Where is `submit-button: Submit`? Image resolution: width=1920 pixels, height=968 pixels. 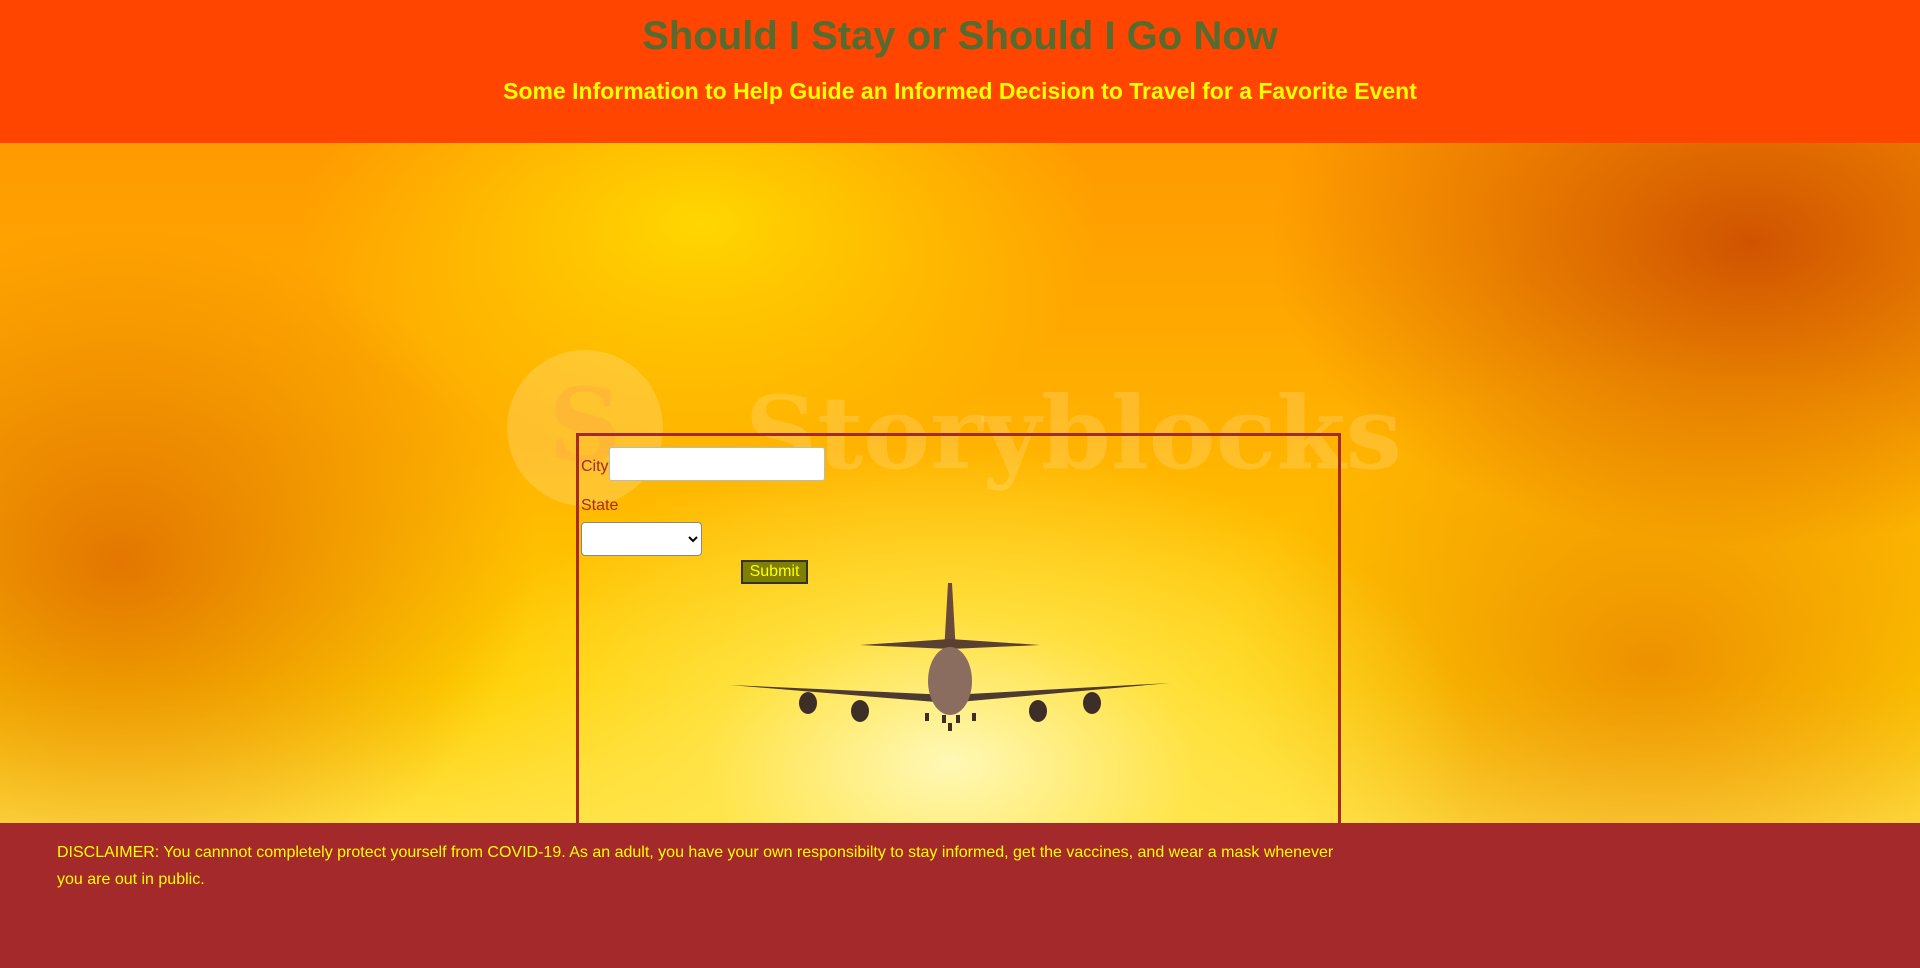
submit-button: Submit is located at coordinates (774, 572).